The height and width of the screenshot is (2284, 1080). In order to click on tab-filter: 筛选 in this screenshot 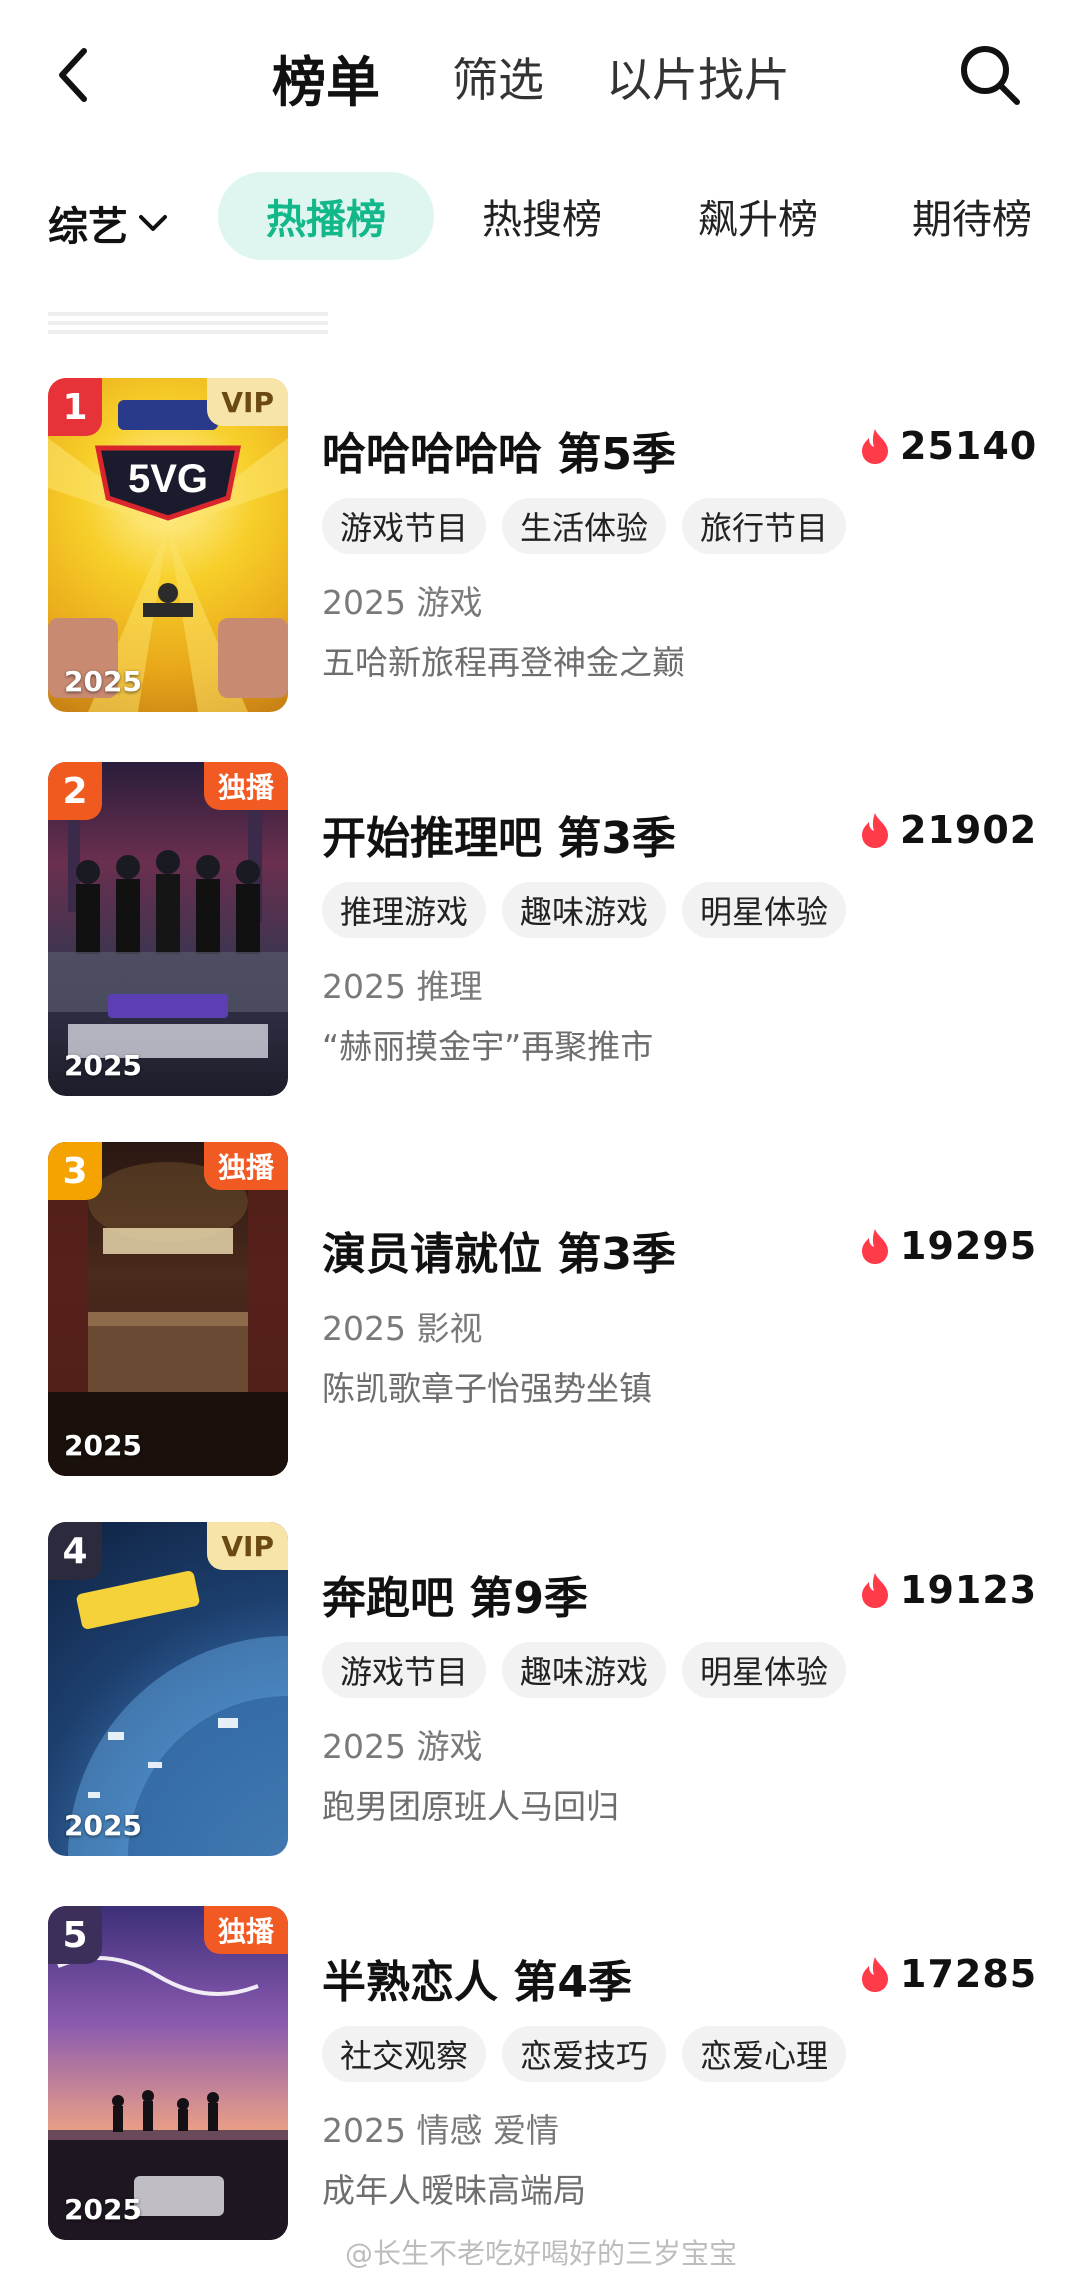, I will do `click(498, 77)`.